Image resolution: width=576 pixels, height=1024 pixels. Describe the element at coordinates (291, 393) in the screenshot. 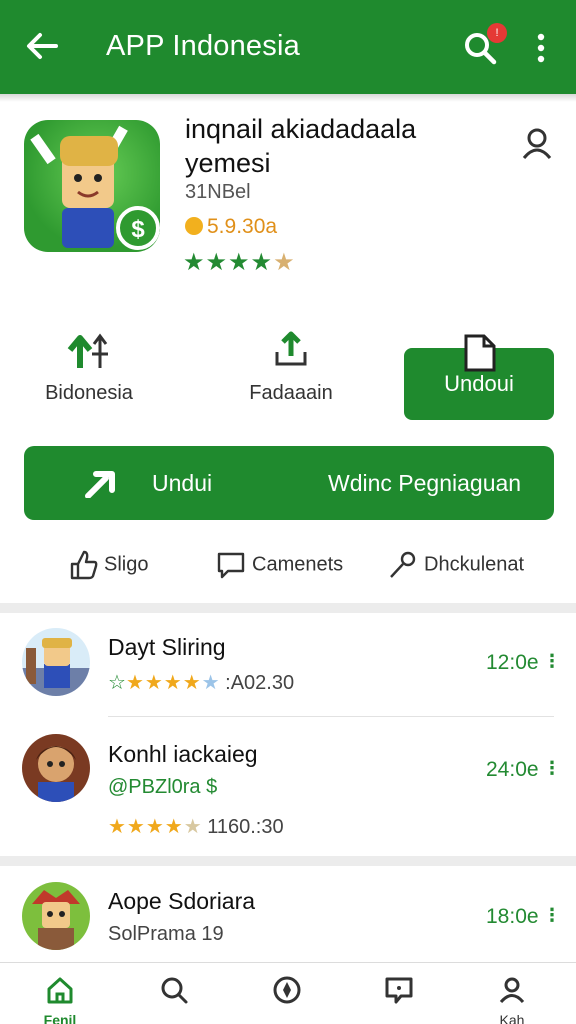

I see `action-share-label: Fadaaain` at that location.